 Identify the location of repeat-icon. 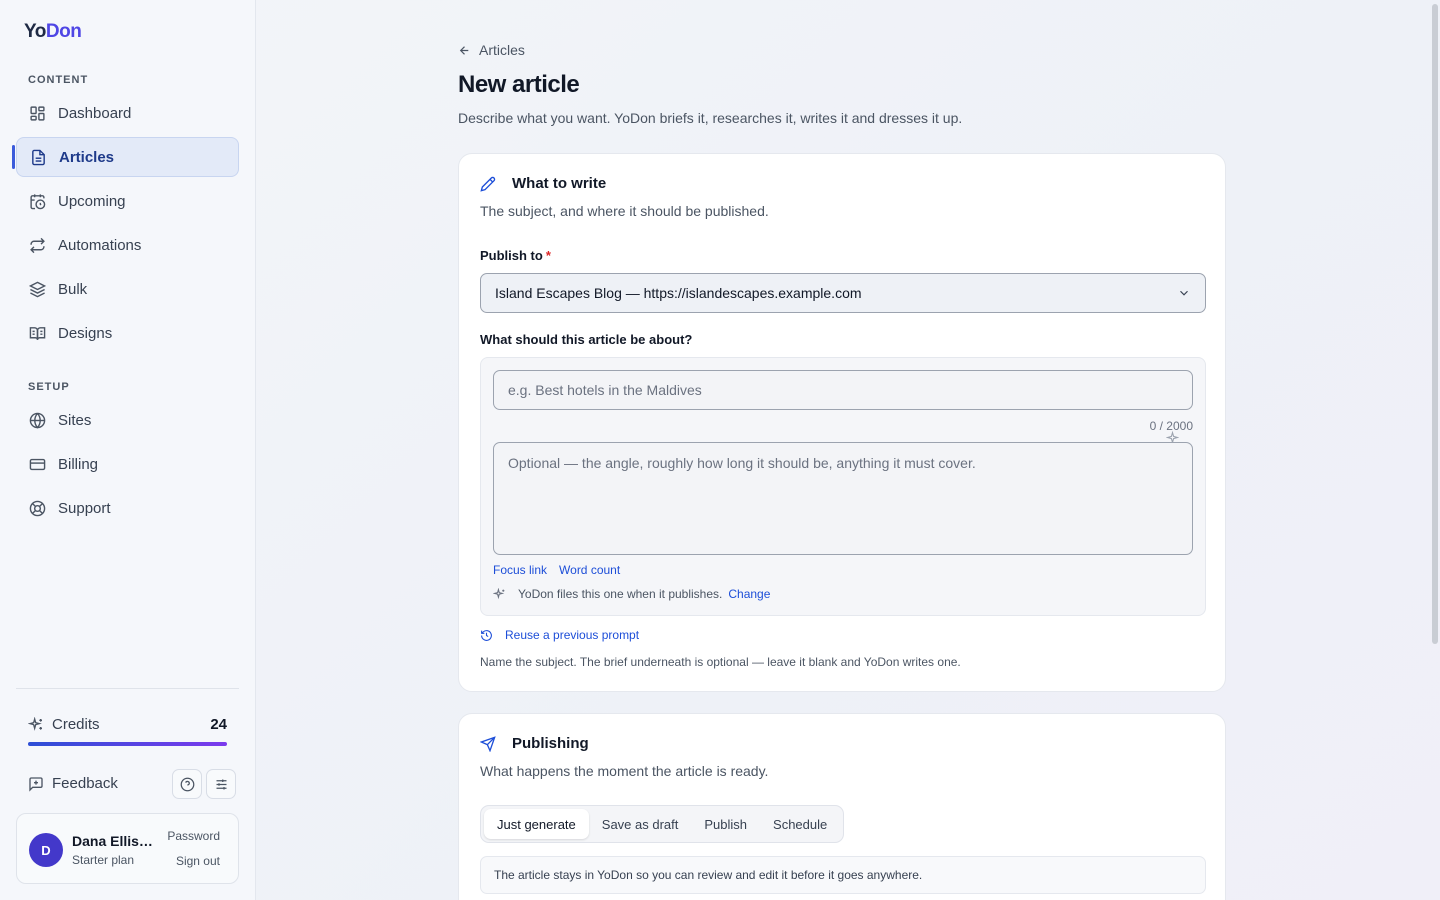
(37, 245).